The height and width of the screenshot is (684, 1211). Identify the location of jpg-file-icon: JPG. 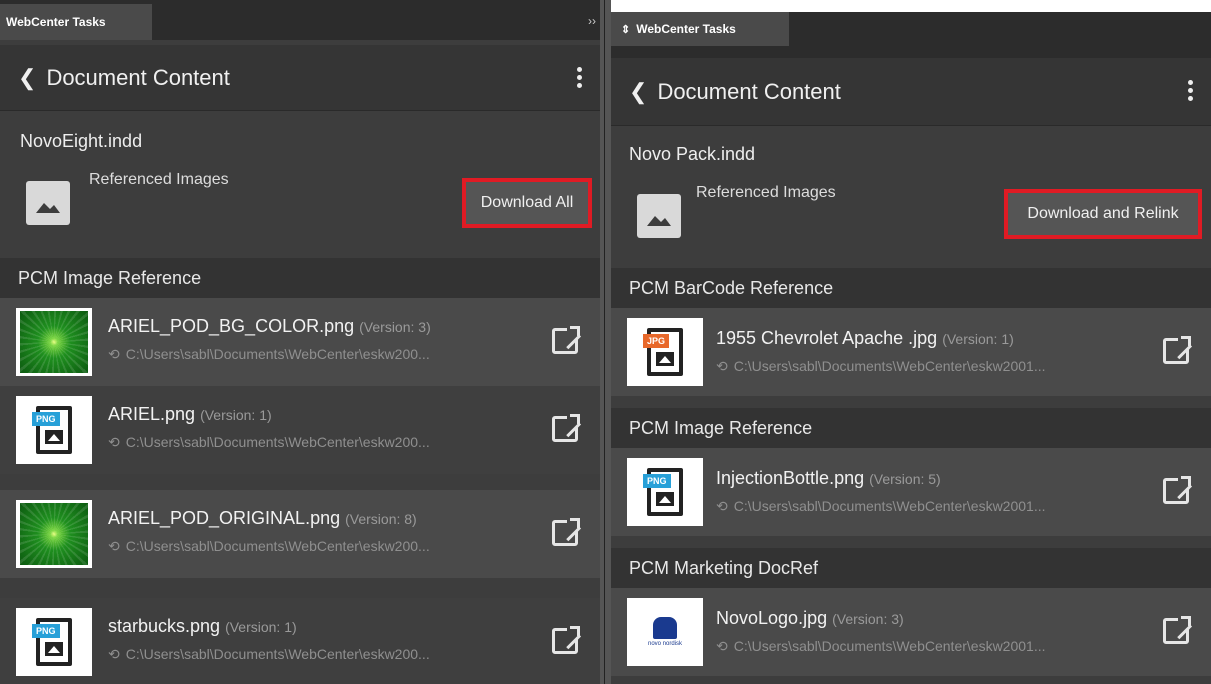
(663, 352).